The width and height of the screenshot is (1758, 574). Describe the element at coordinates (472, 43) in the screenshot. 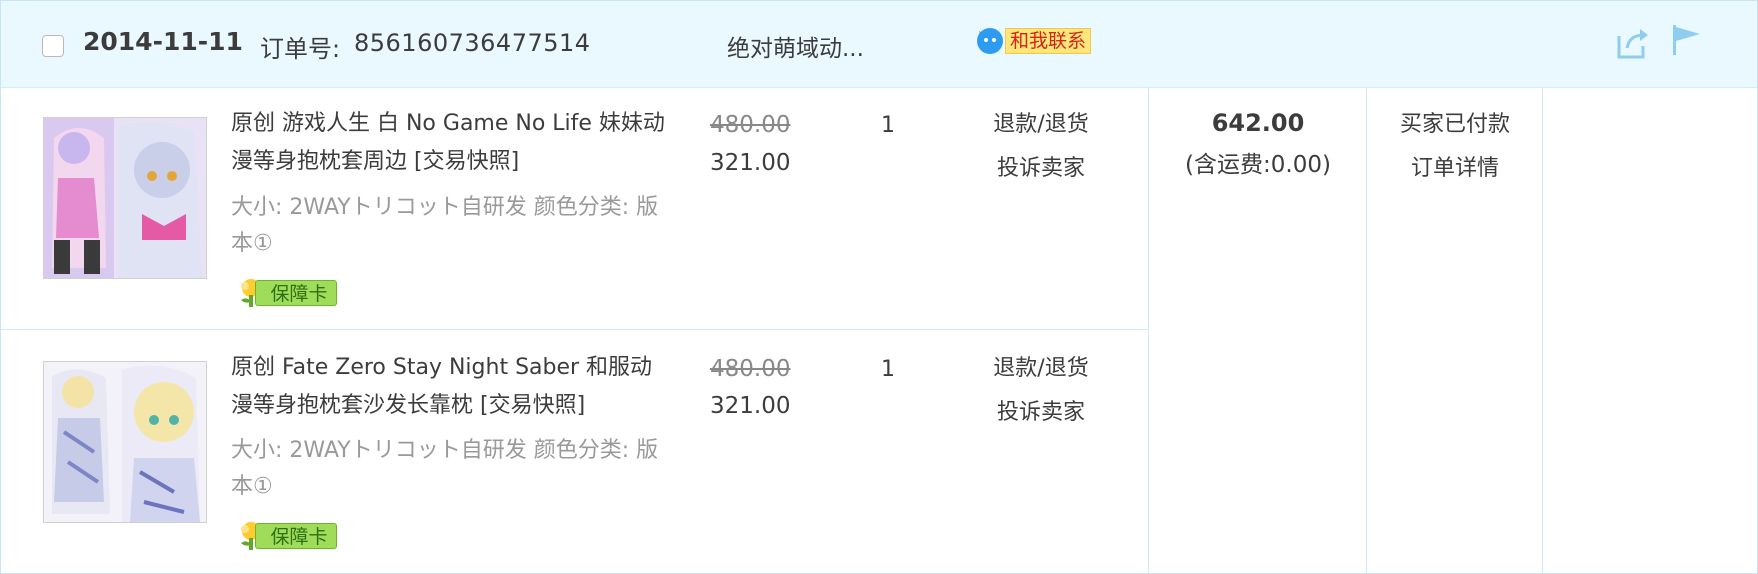

I see `order-number: 856160736477514` at that location.